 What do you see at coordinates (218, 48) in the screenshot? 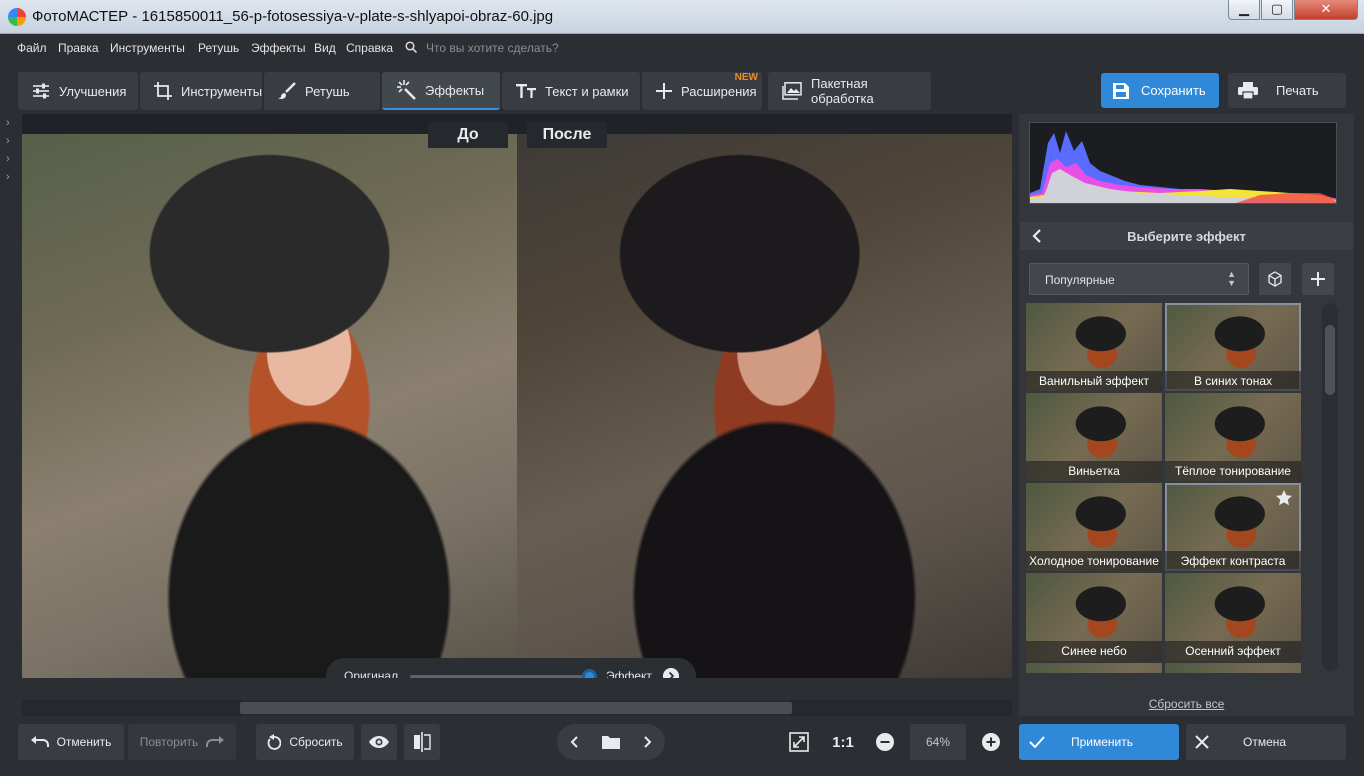
I see `menu-retouch: Ретушь` at bounding box center [218, 48].